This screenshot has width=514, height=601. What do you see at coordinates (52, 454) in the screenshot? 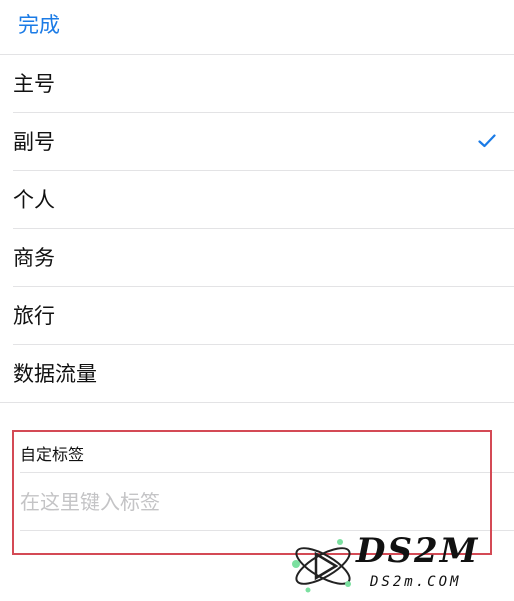
I see `custom-label-title: 自定标签` at bounding box center [52, 454].